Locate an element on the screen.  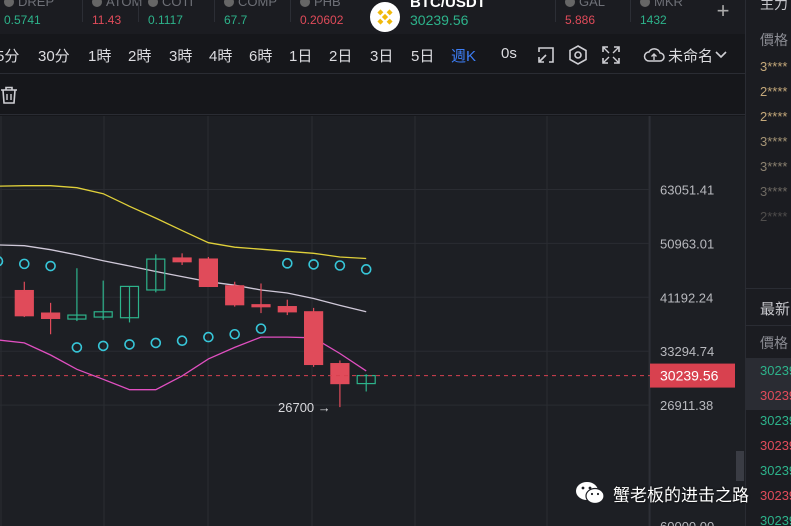
ticker-name: MKR is located at coordinates (668, 4).